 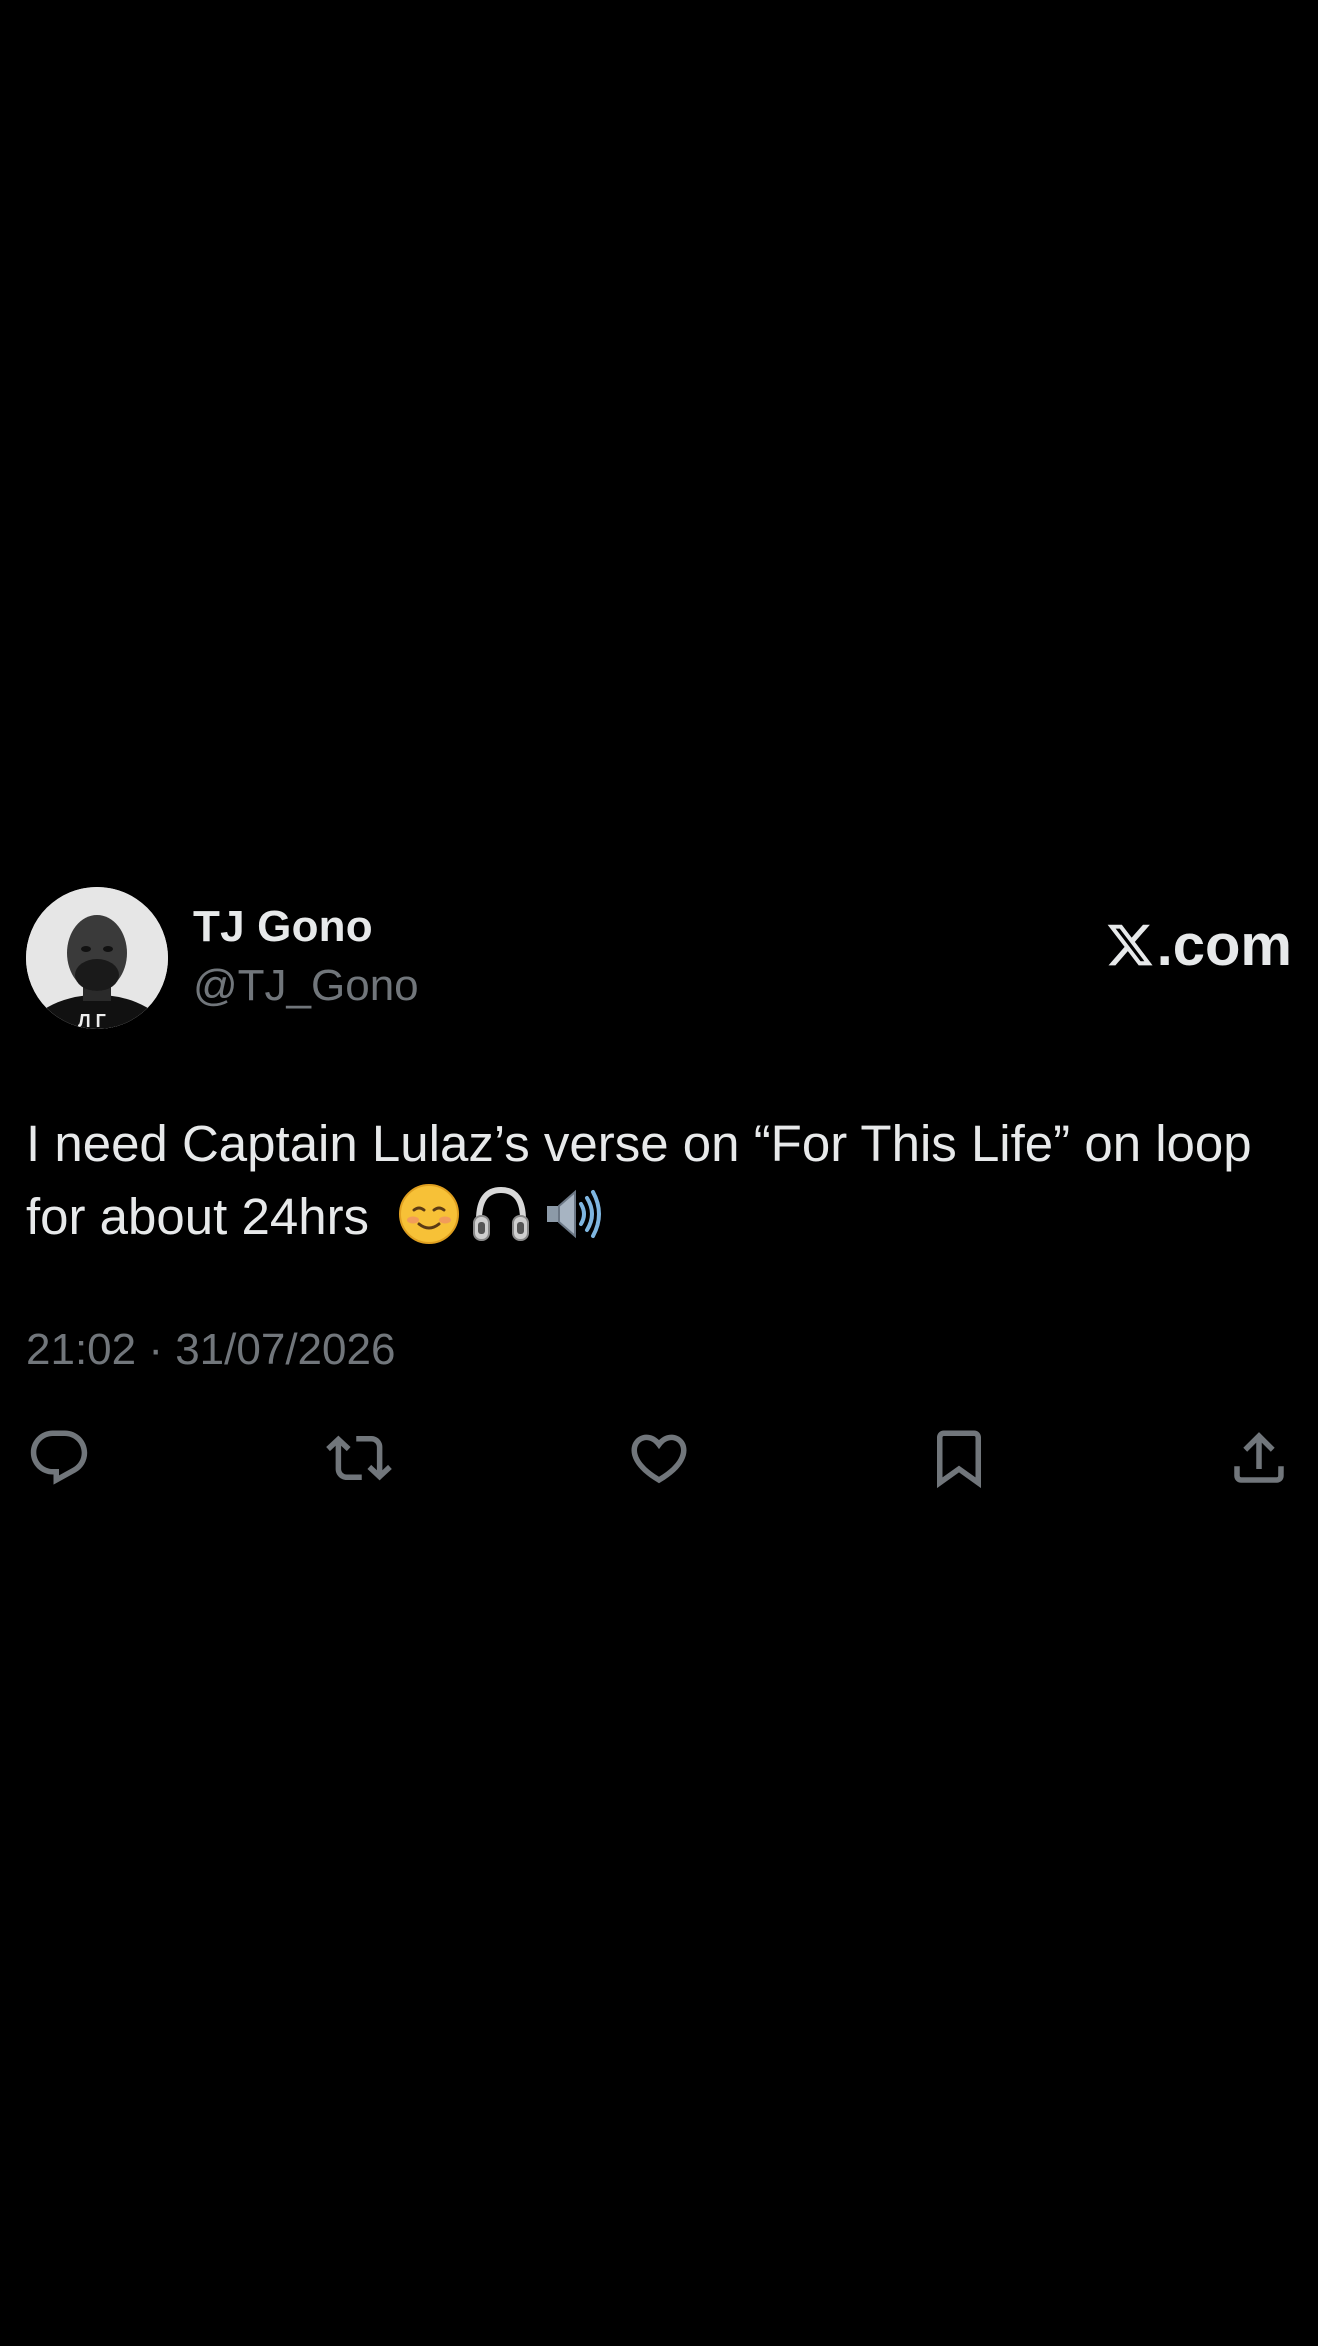 I want to click on retweet-button, so click(x=359, y=1458).